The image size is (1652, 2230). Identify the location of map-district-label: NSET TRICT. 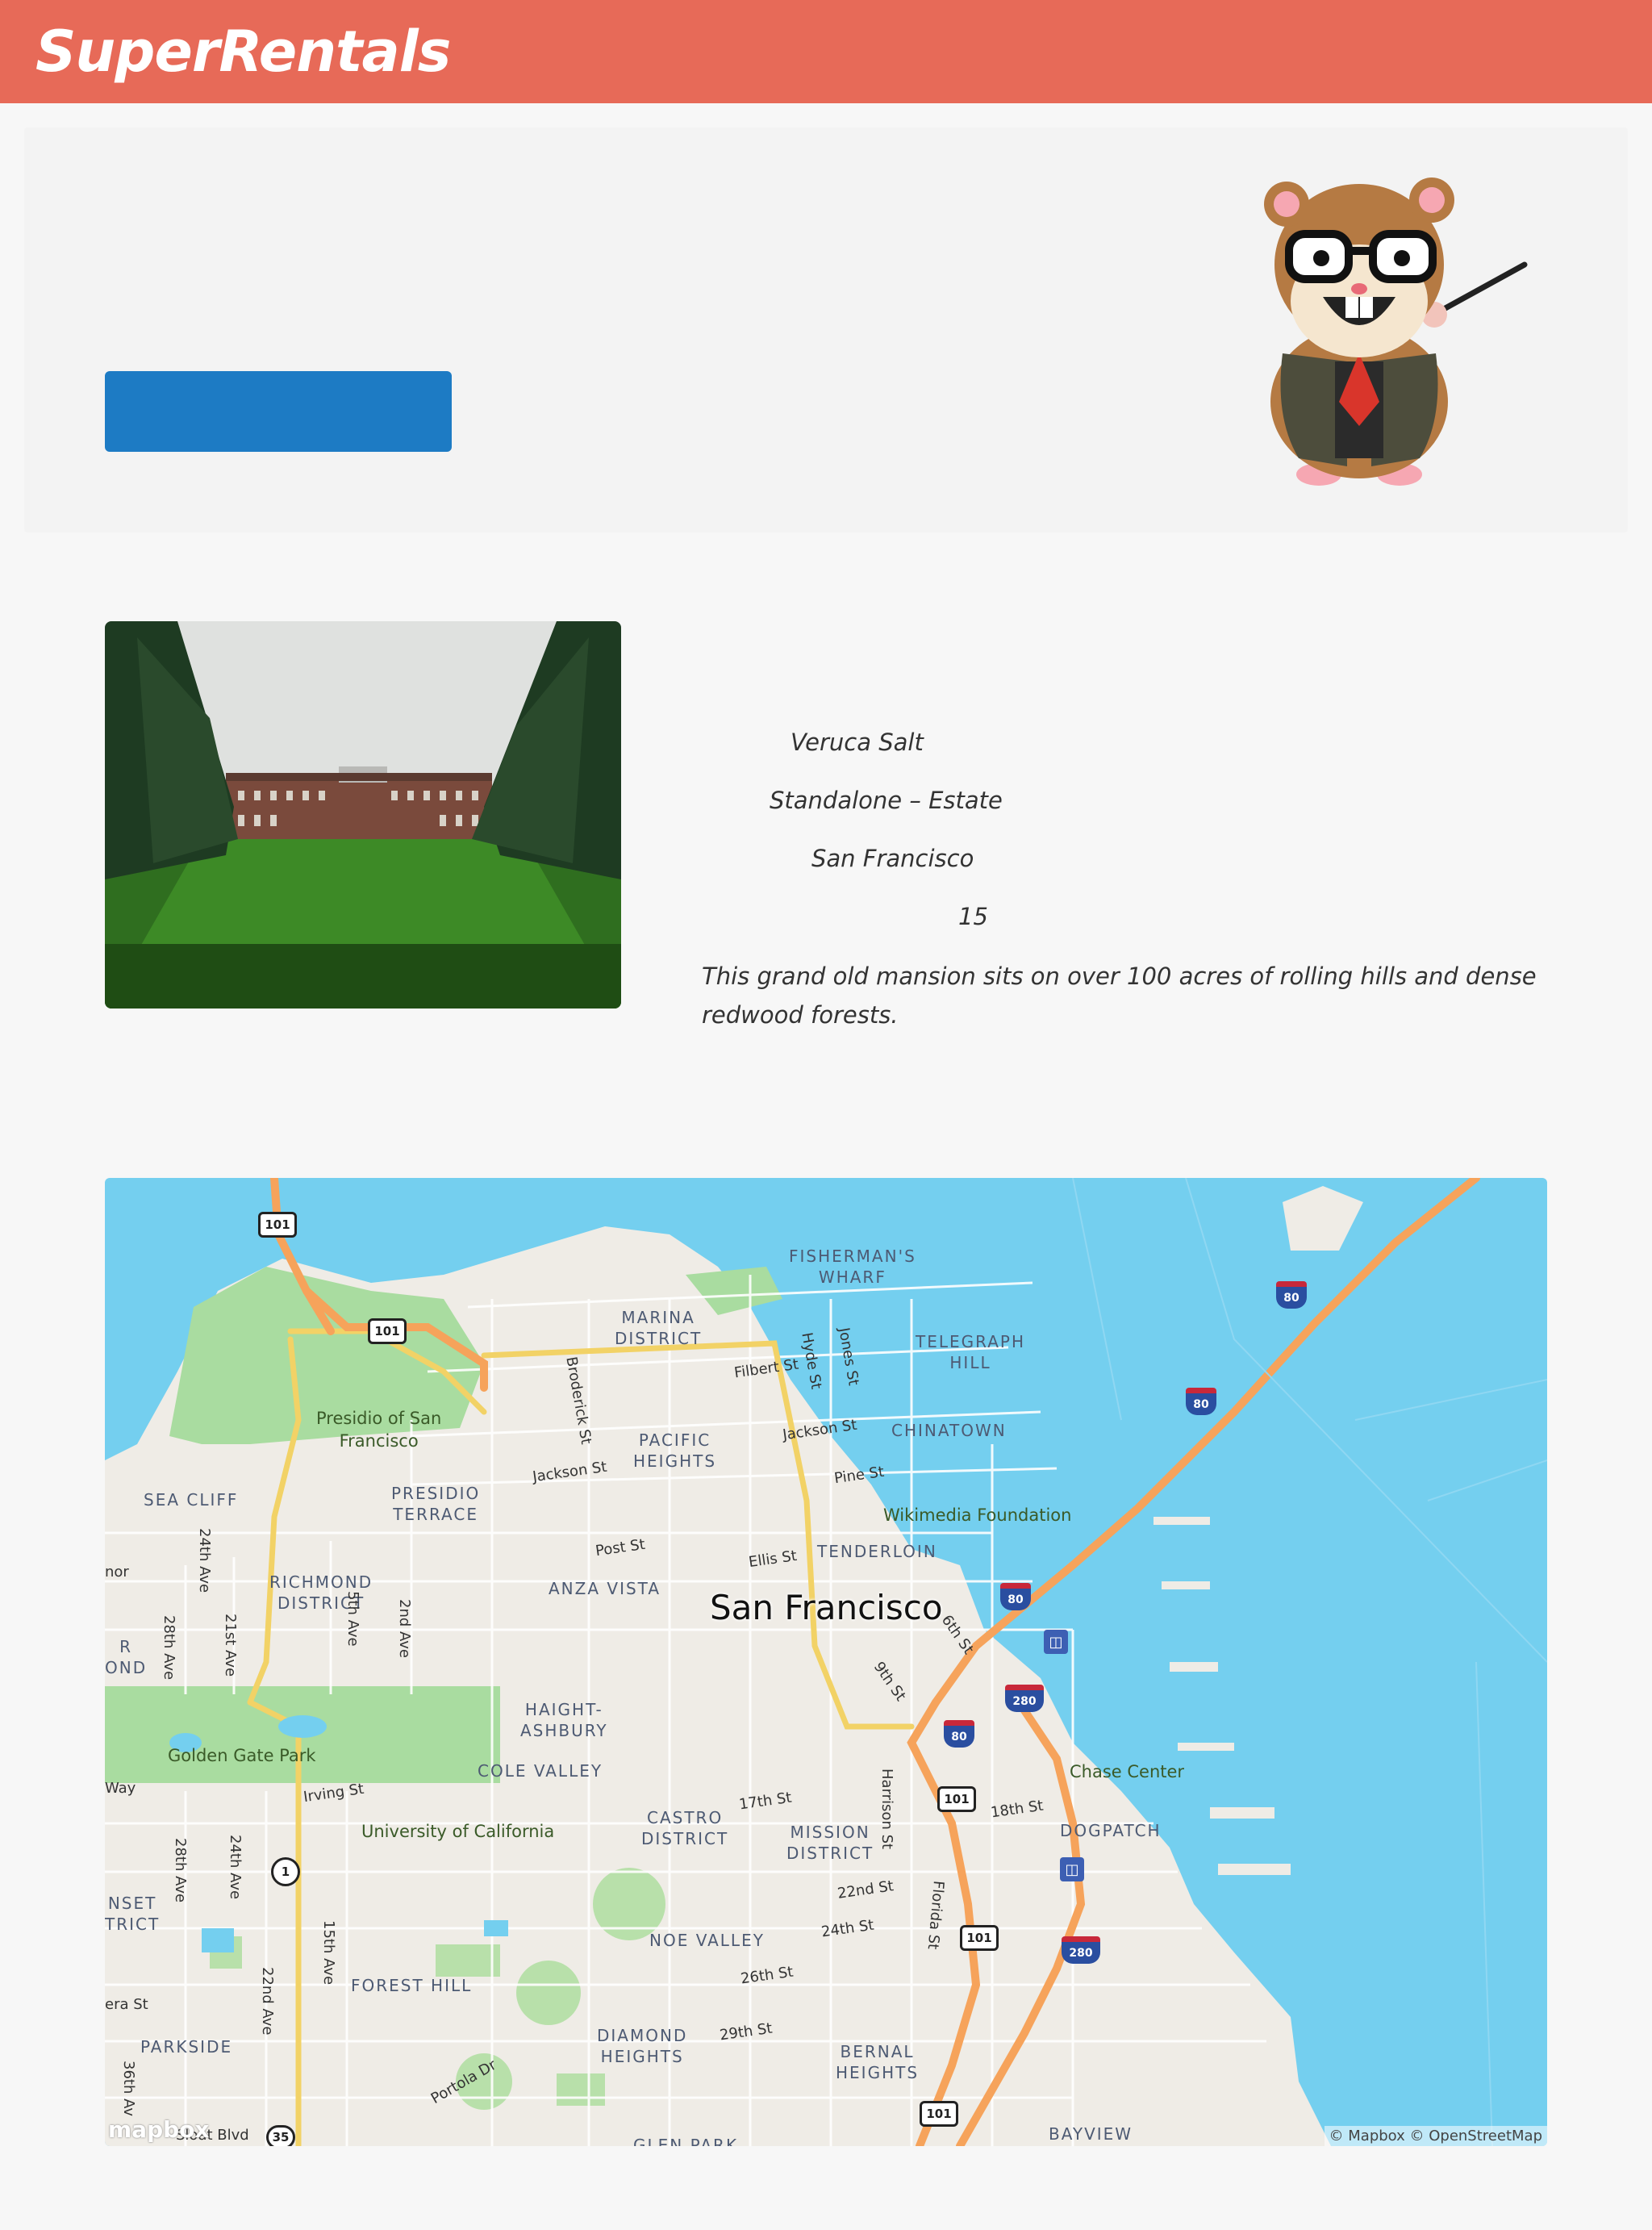
(133, 1914).